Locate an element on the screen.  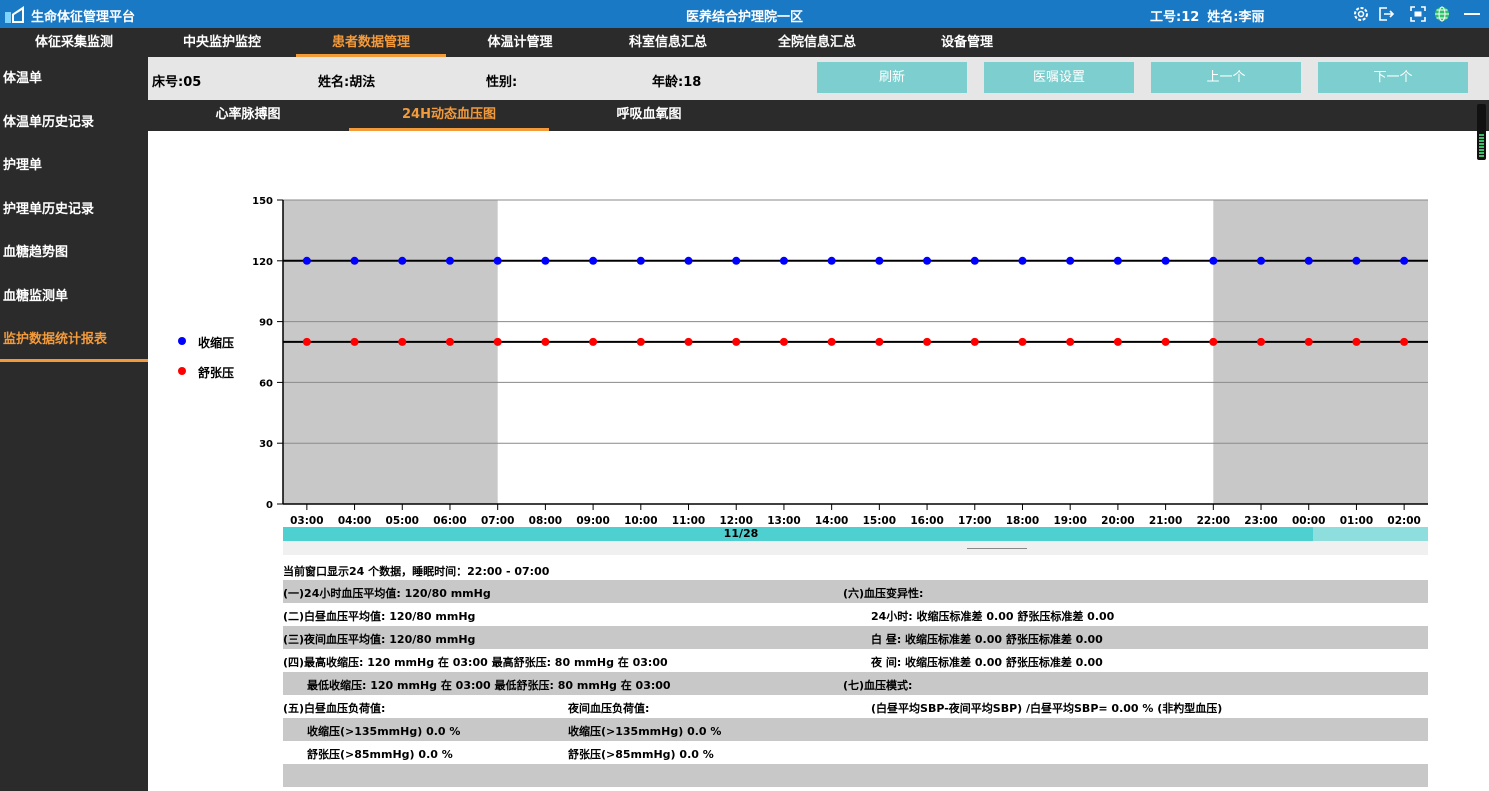
stats-row: 舒张压(>85mmHg) 0.0 % 舒张压(>85mmHg) 0.0 % is located at coordinates (855, 752).